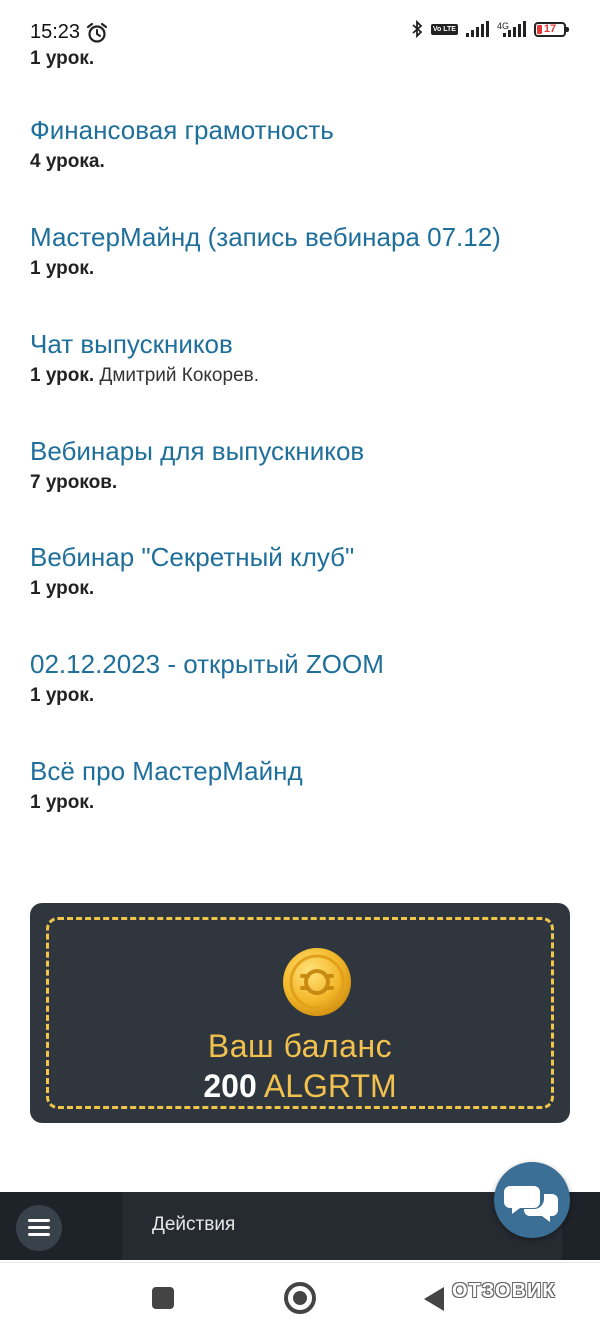 Image resolution: width=600 pixels, height=1334 pixels. What do you see at coordinates (300, 1046) in the screenshot?
I see `balance-label: Ваш баланс` at bounding box center [300, 1046].